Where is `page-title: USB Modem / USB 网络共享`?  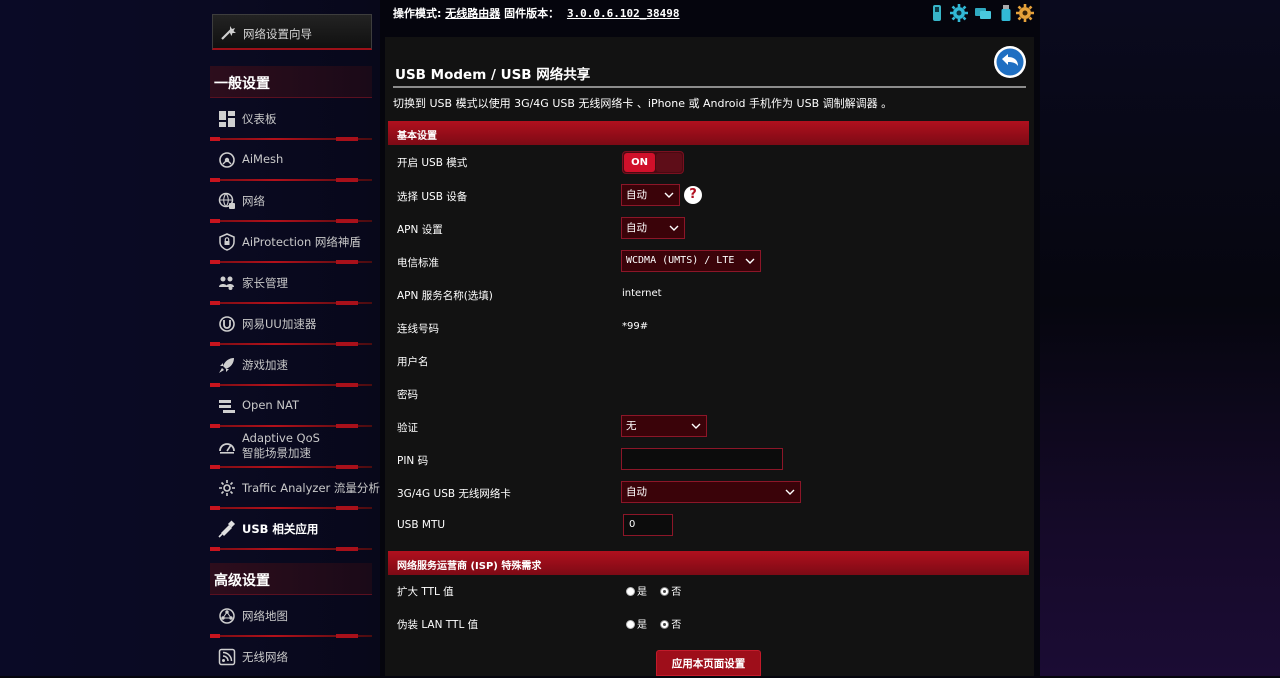
page-title: USB Modem / USB 网络共享 is located at coordinates (493, 75).